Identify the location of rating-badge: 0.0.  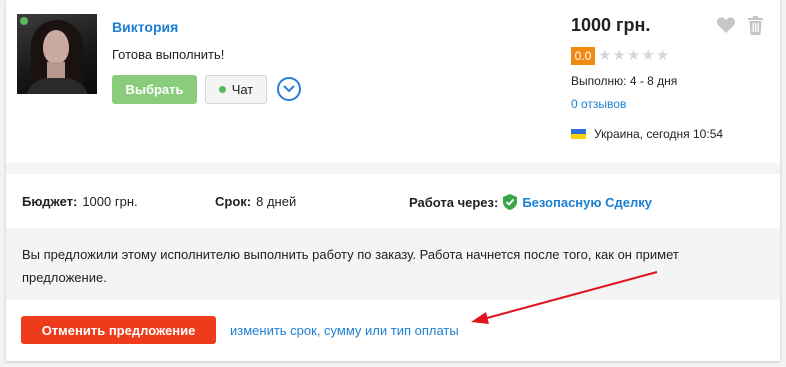
(583, 56).